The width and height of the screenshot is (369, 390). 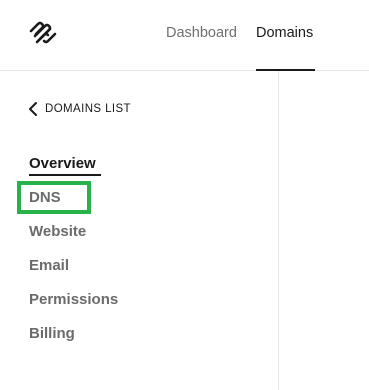 What do you see at coordinates (49, 266) in the screenshot?
I see `sidebar-item-email: Email` at bounding box center [49, 266].